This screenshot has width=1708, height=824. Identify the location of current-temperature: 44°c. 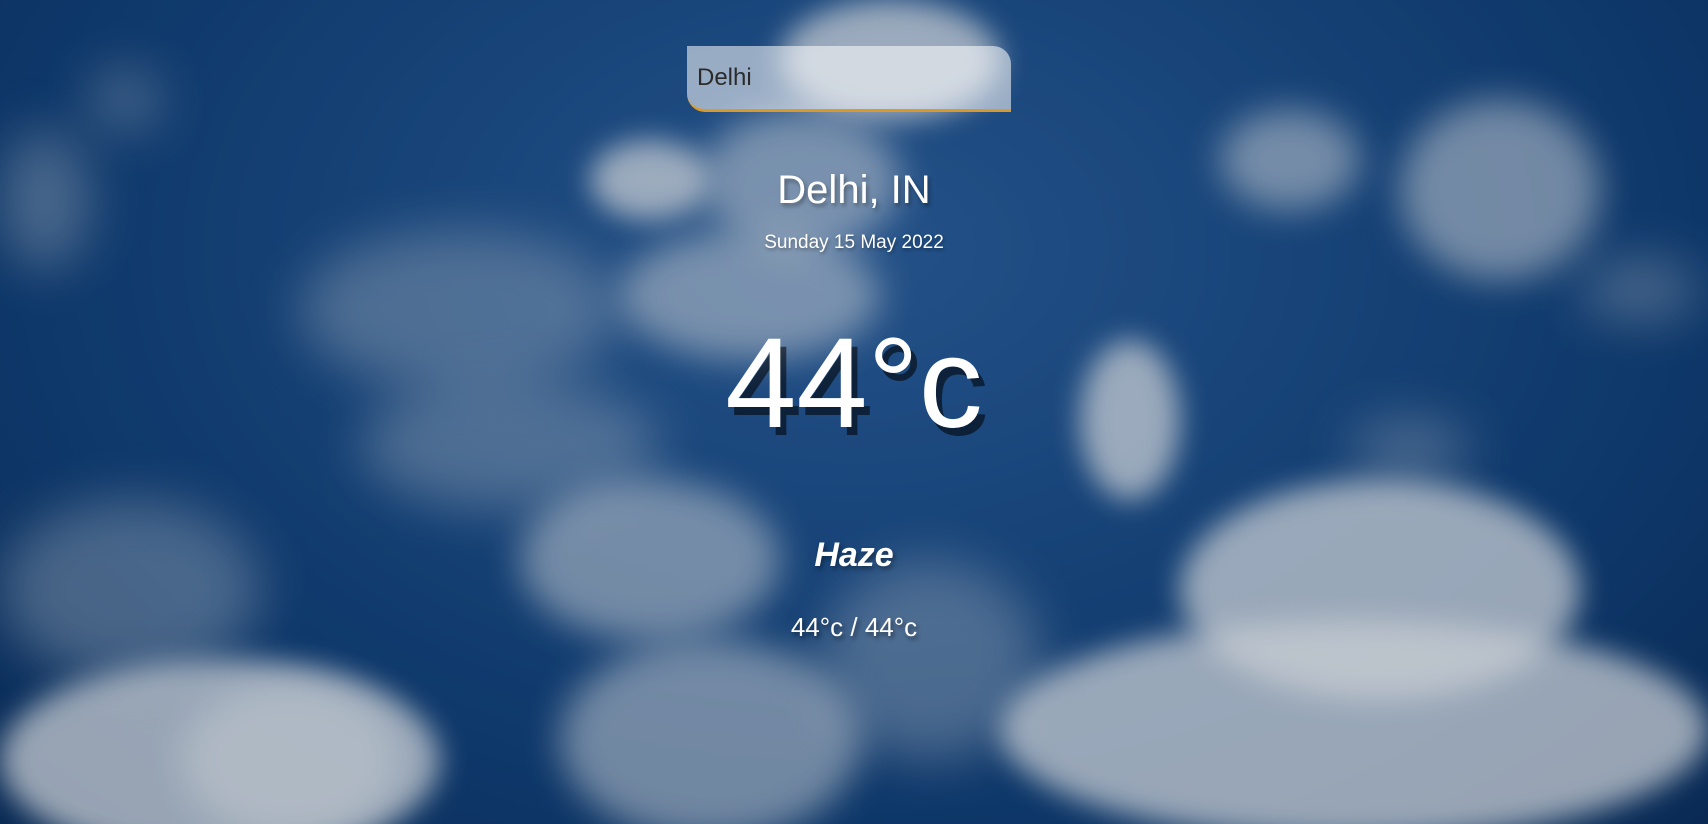
(854, 383).